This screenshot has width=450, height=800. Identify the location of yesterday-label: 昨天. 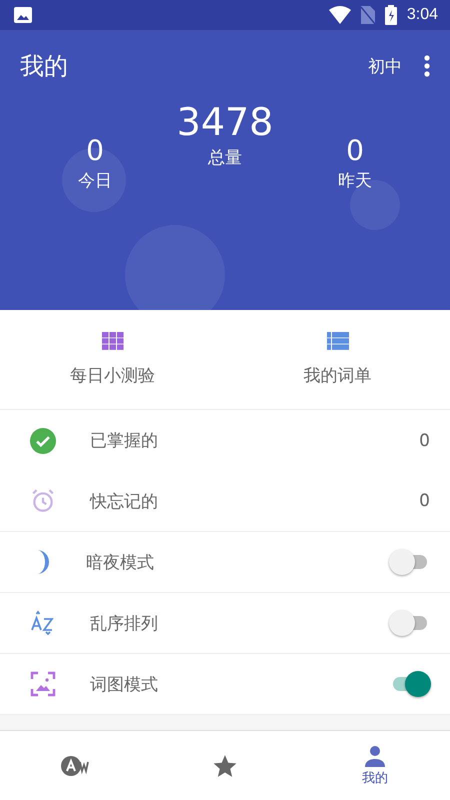
(355, 181).